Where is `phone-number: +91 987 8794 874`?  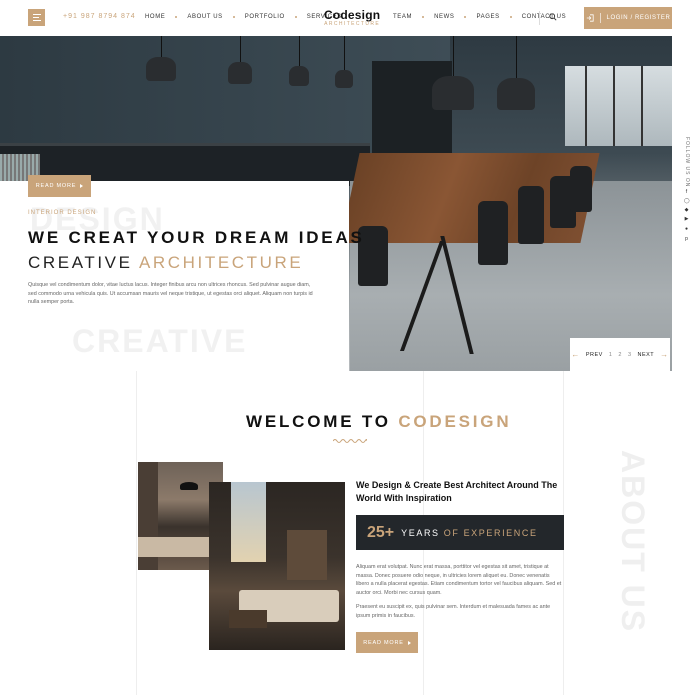 phone-number: +91 987 8794 874 is located at coordinates (99, 16).